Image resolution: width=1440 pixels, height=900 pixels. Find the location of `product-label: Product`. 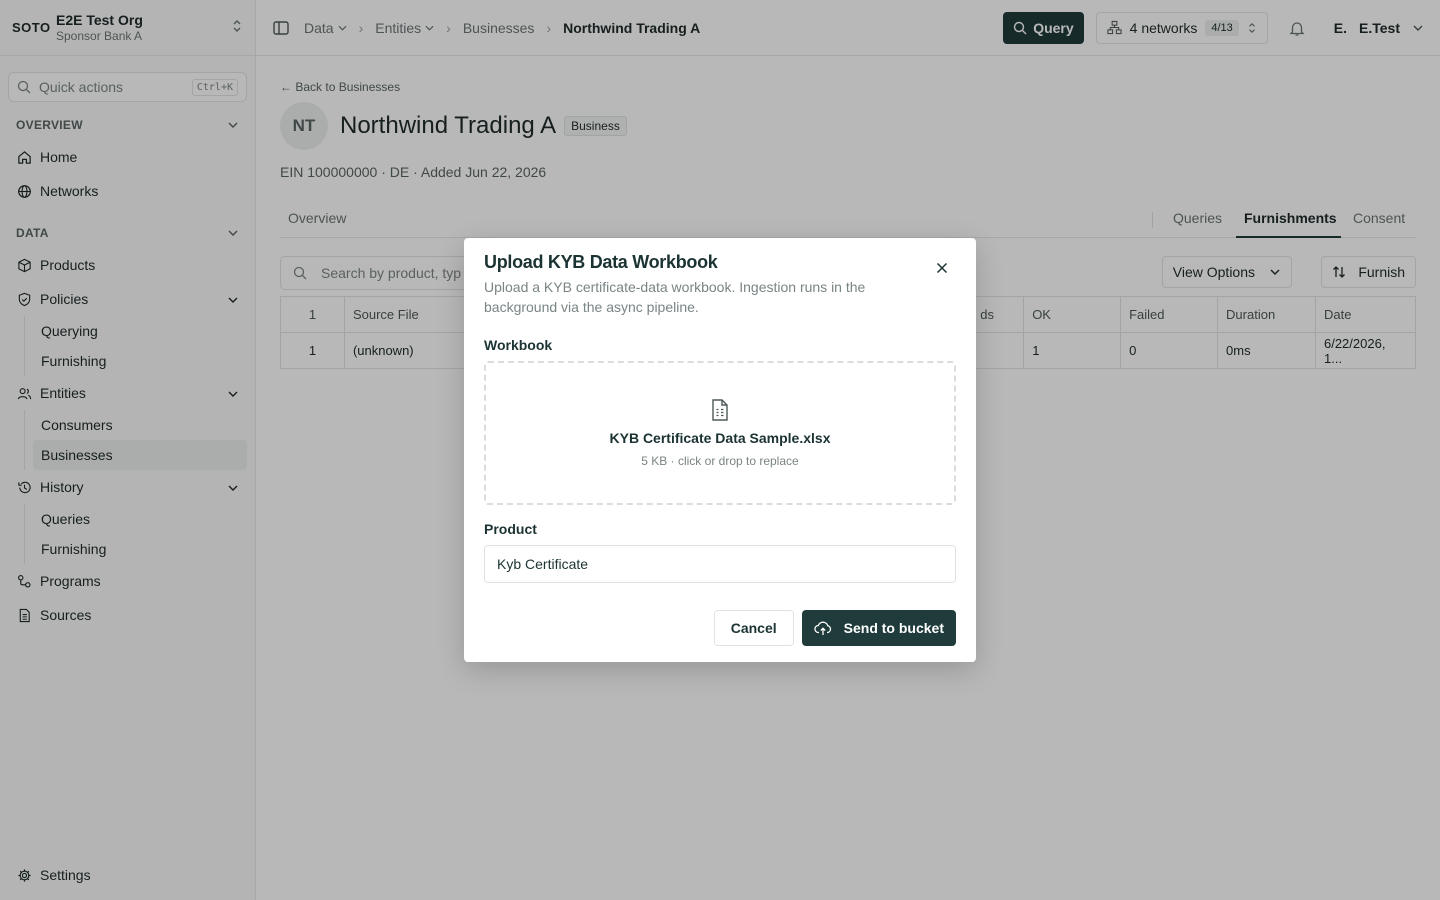

product-label: Product is located at coordinates (510, 529).